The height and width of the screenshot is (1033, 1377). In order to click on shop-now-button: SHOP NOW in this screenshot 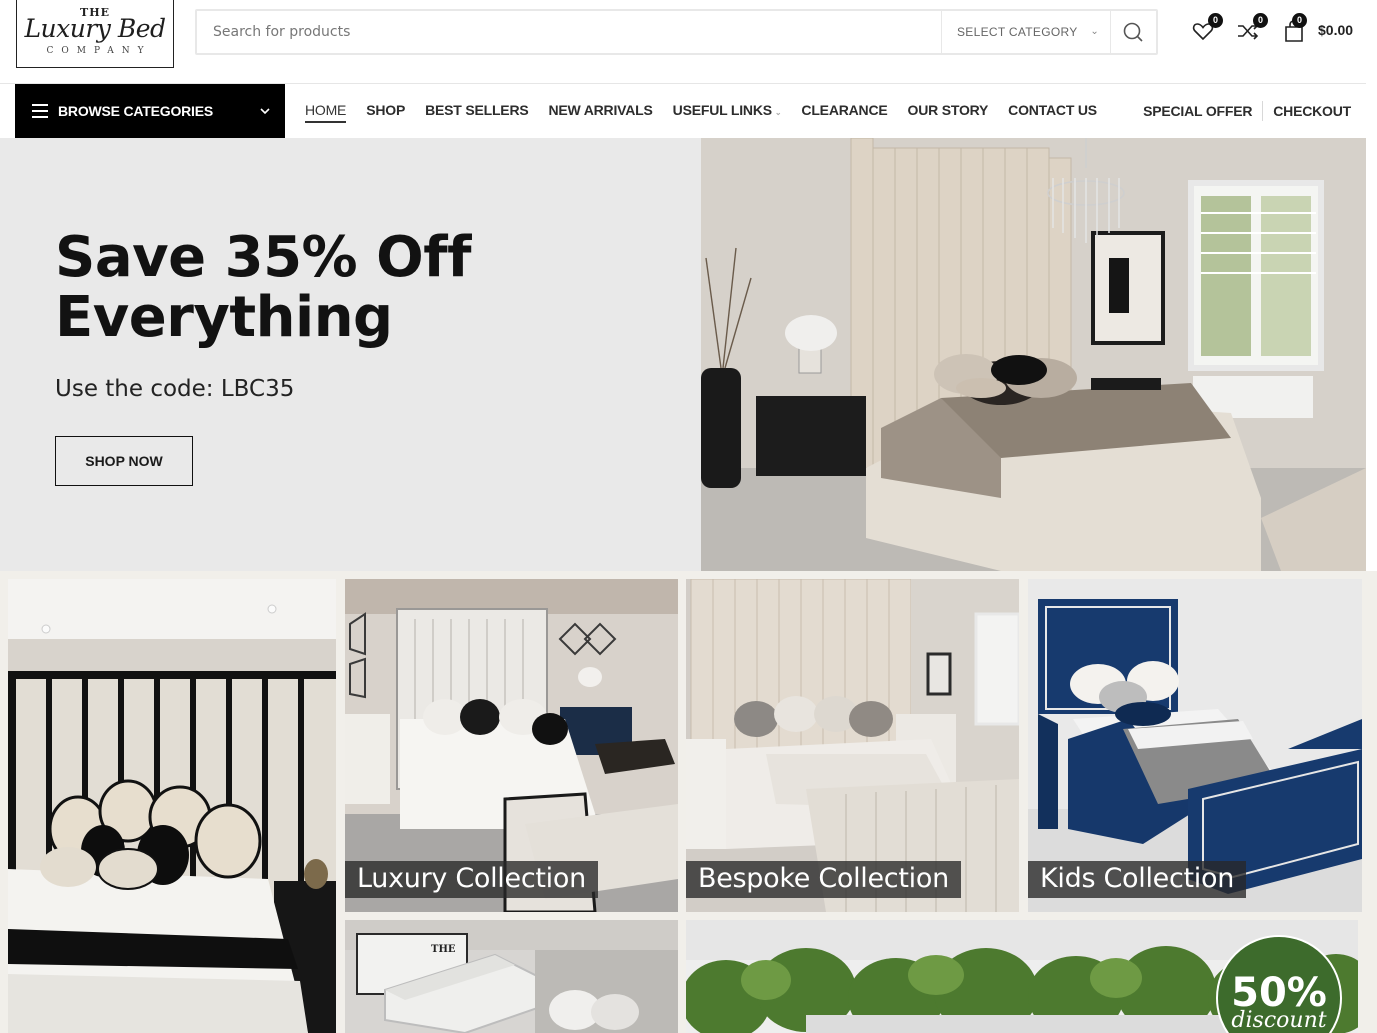, I will do `click(124, 461)`.